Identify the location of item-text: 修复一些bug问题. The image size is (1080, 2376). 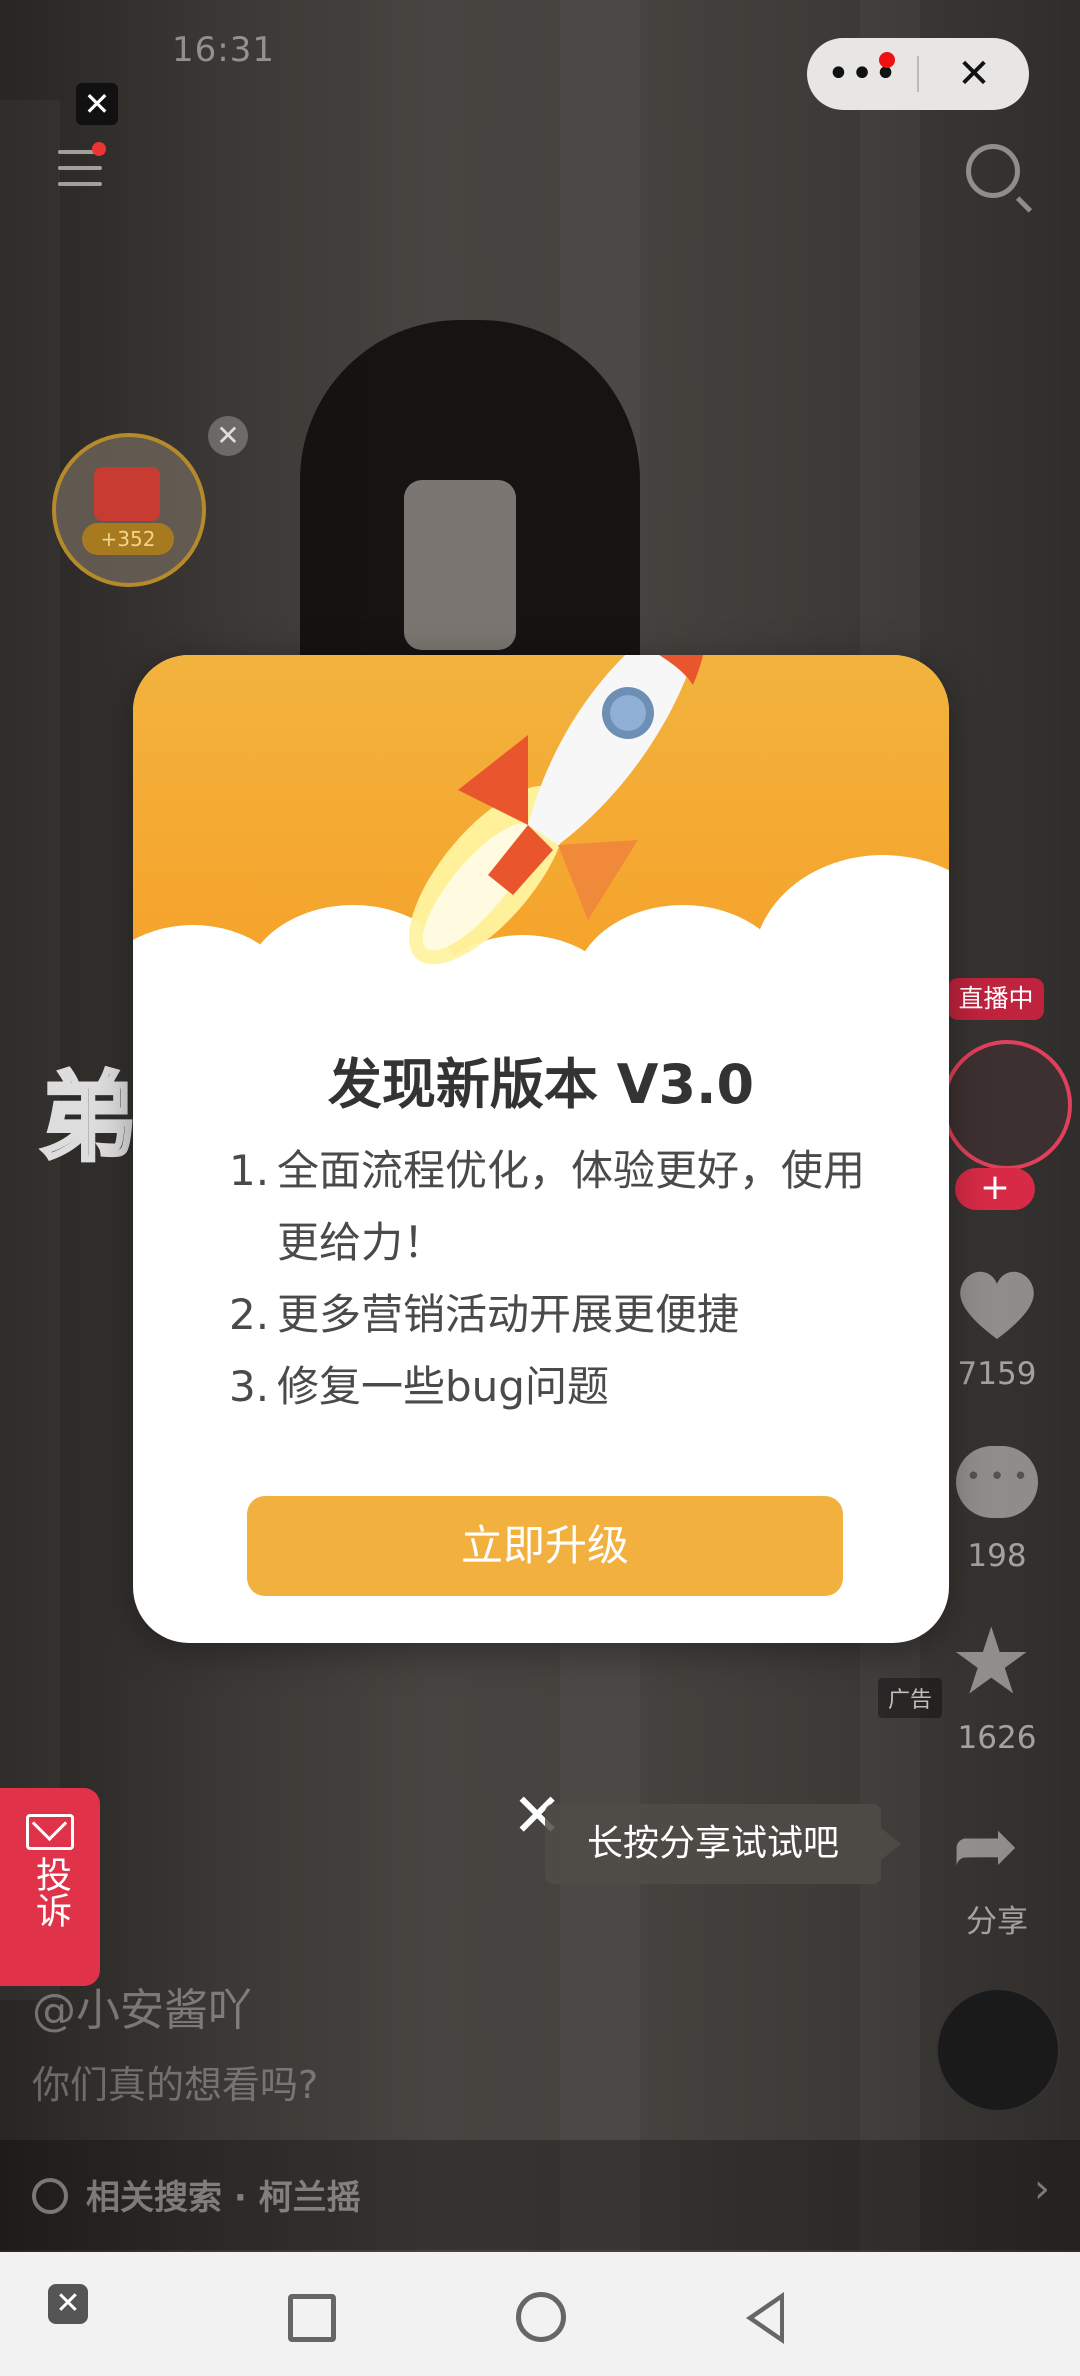
(443, 1386).